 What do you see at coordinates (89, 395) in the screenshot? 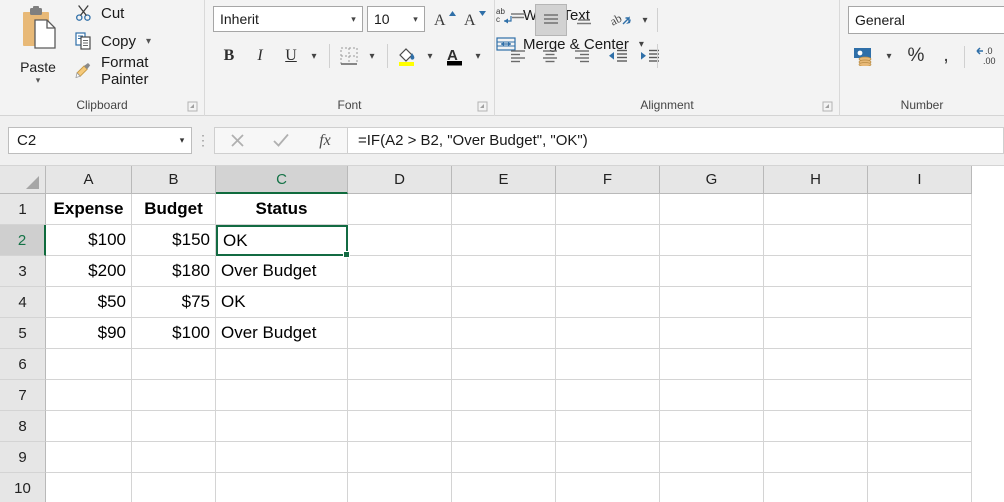
I see `cell-A7` at bounding box center [89, 395].